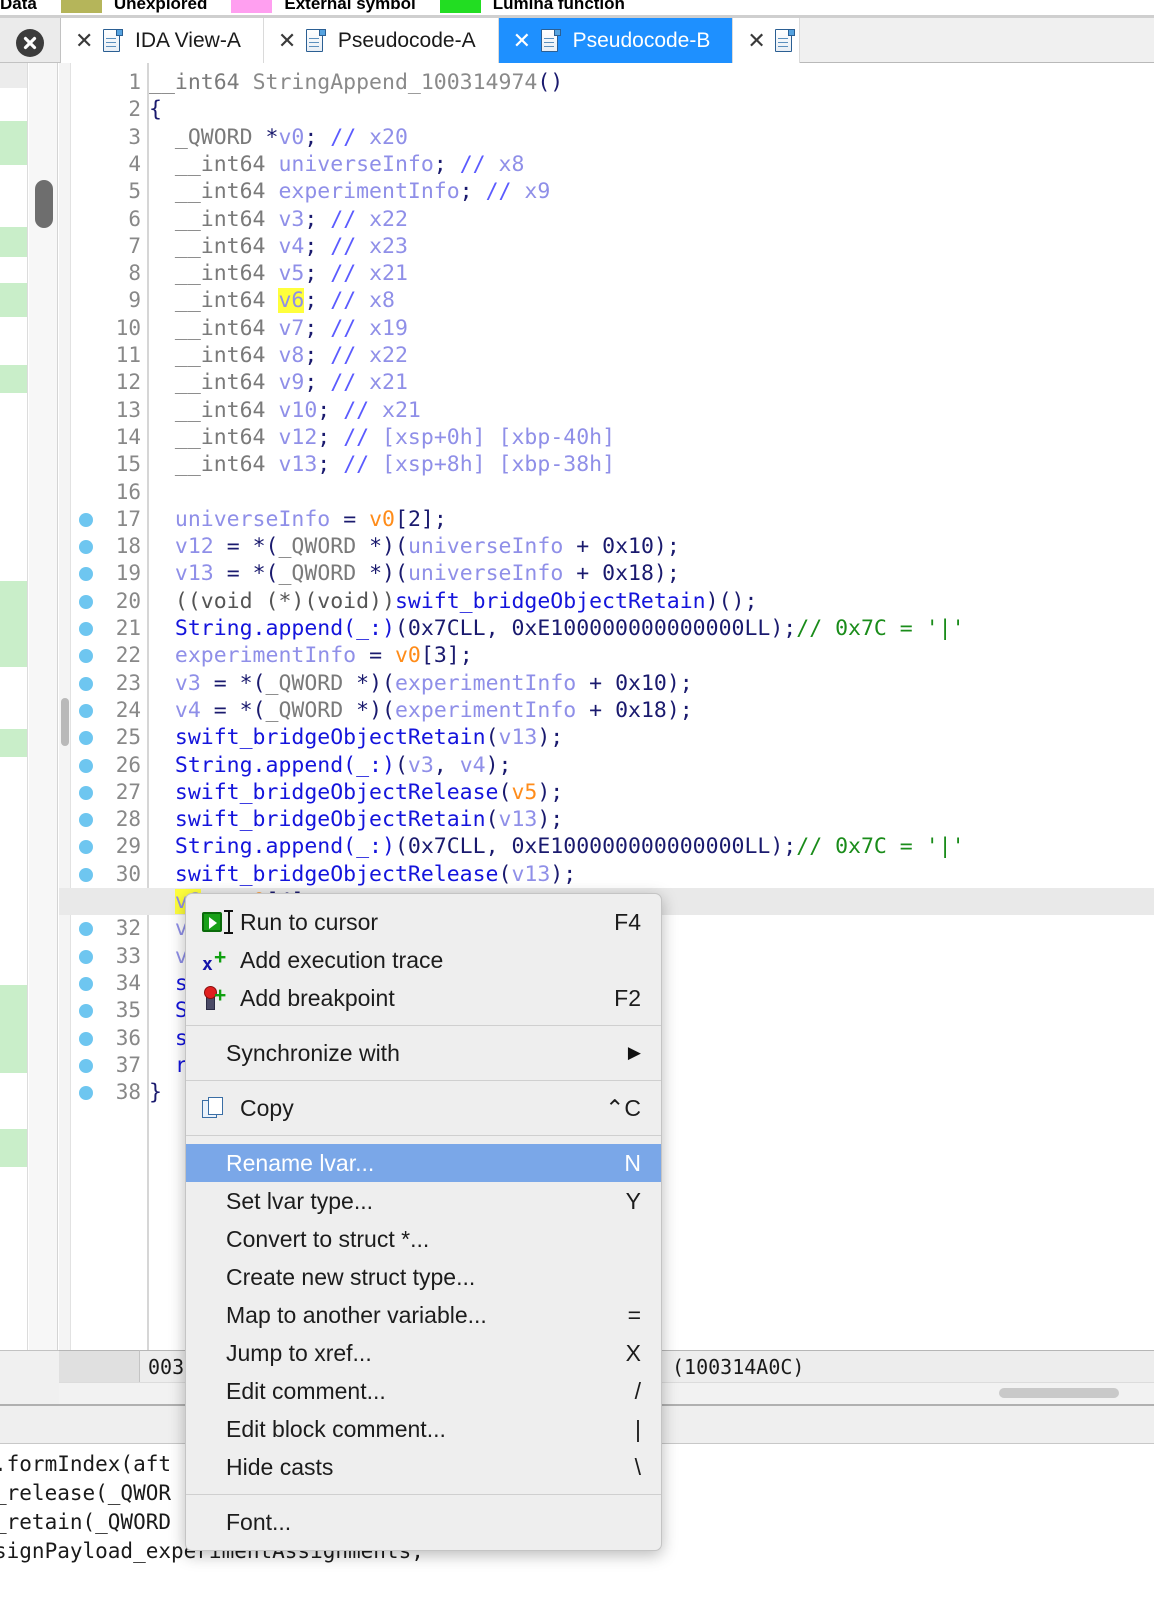  Describe the element at coordinates (767, 40) in the screenshot. I see `tab-overflow: ✕` at that location.